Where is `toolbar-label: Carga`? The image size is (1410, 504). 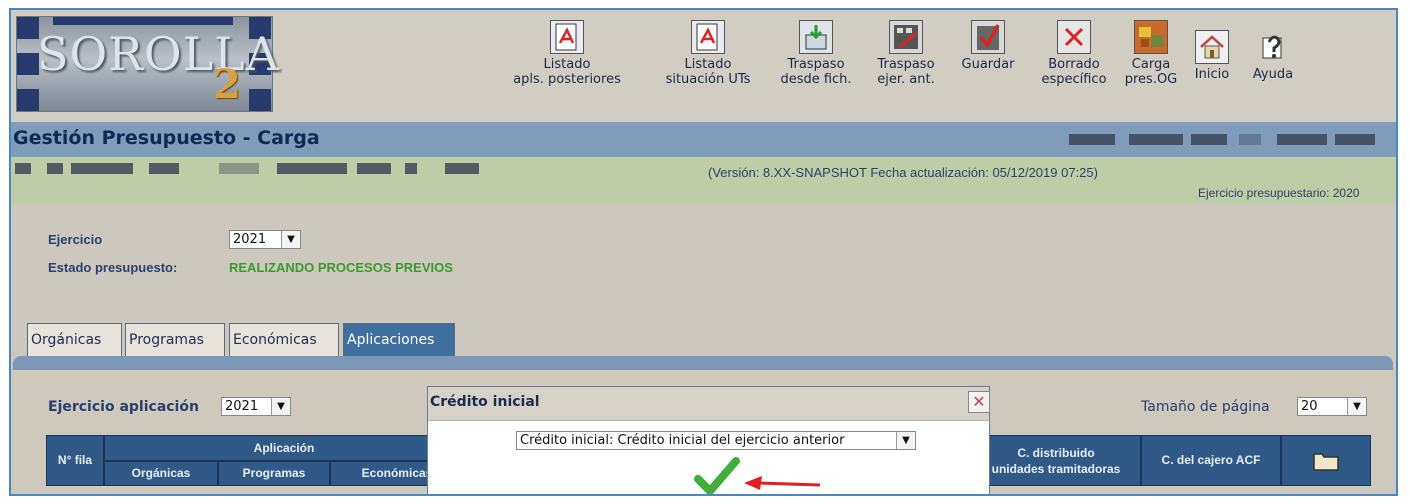
toolbar-label: Carga is located at coordinates (1151, 64).